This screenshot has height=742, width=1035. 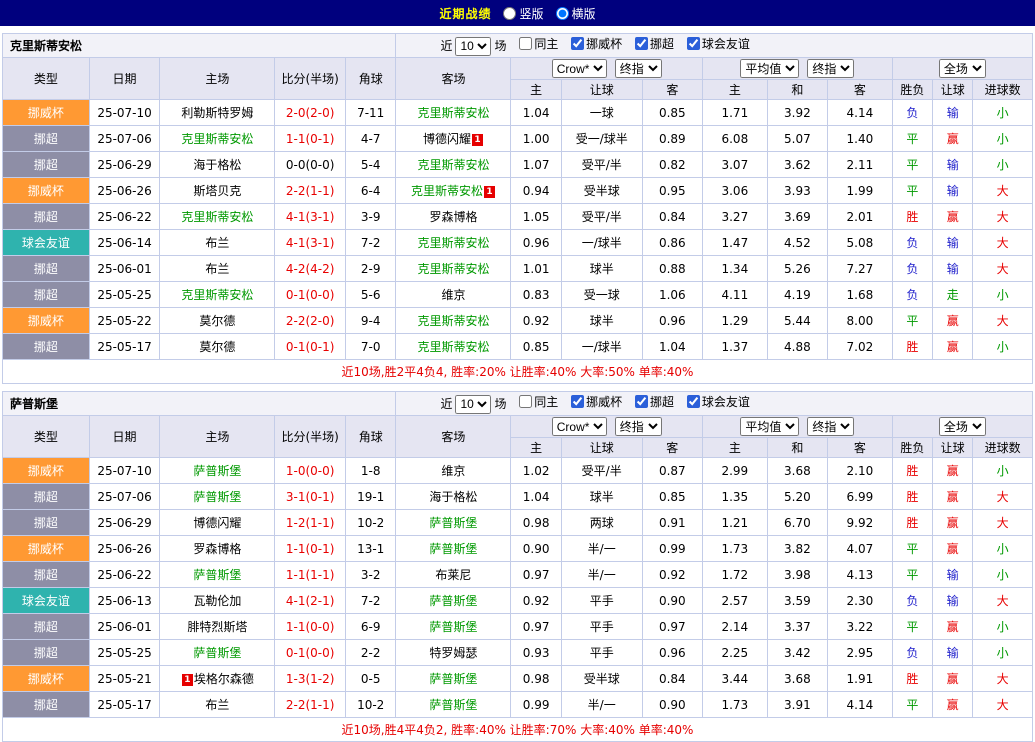 What do you see at coordinates (601, 346) in the screenshot?
I see `ah-line-cell: 一/球半` at bounding box center [601, 346].